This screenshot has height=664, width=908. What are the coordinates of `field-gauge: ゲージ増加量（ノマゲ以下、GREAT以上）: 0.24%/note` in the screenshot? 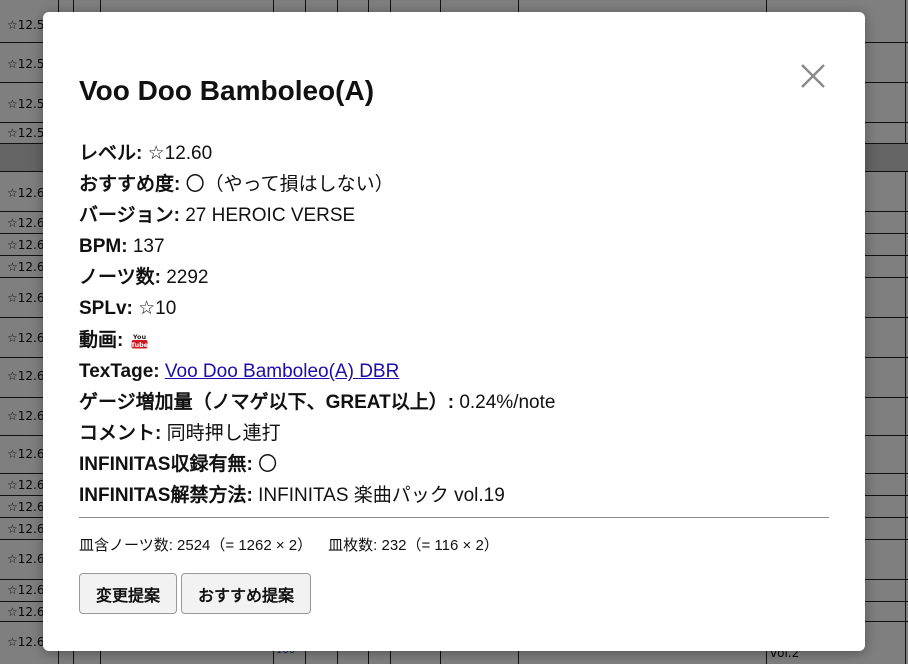 It's located at (459, 402).